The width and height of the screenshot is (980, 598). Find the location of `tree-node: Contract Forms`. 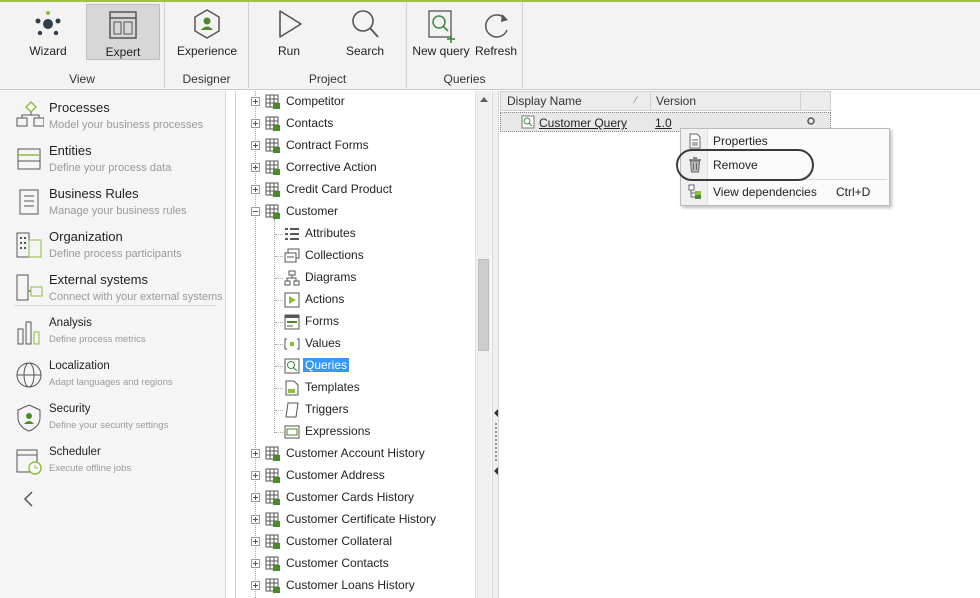

tree-node: Contract Forms is located at coordinates (356, 146).